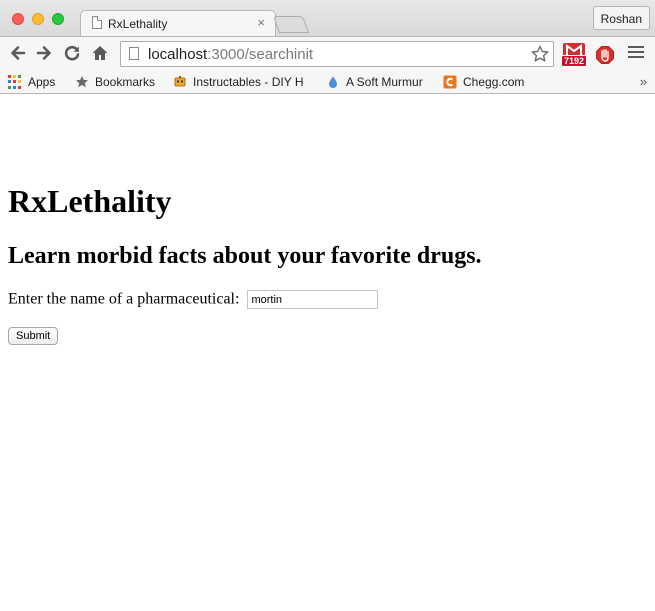 The height and width of the screenshot is (611, 655). I want to click on apps-grid-icon, so click(15, 82).